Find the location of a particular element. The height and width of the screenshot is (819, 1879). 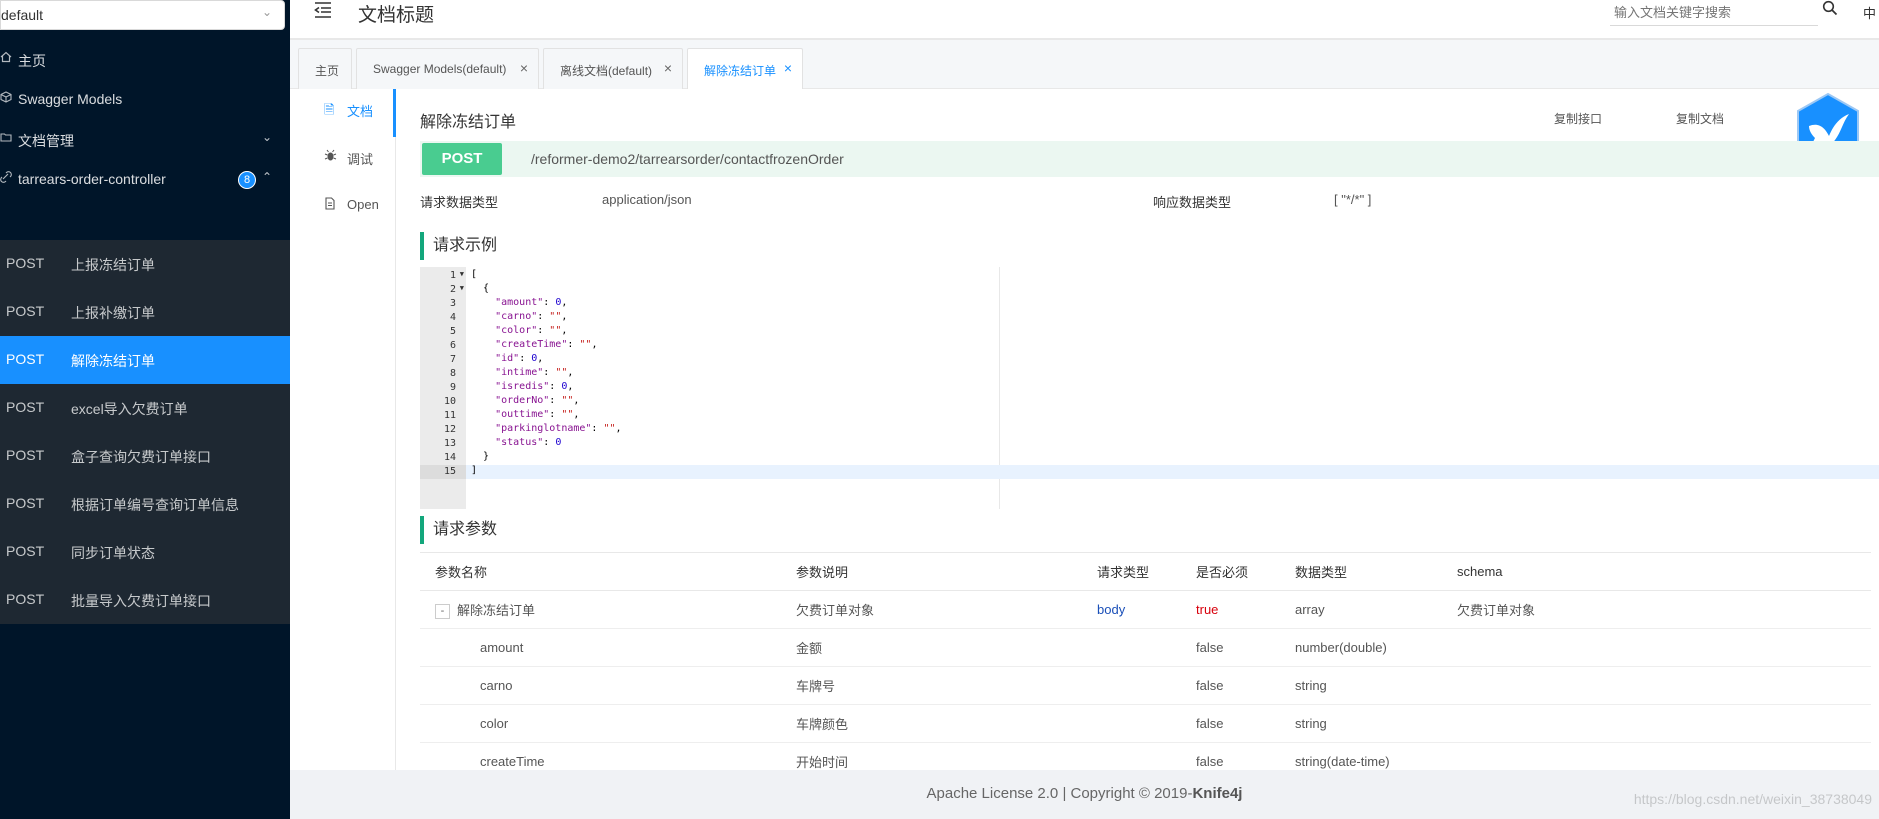

line-number: 9 is located at coordinates (443, 388).